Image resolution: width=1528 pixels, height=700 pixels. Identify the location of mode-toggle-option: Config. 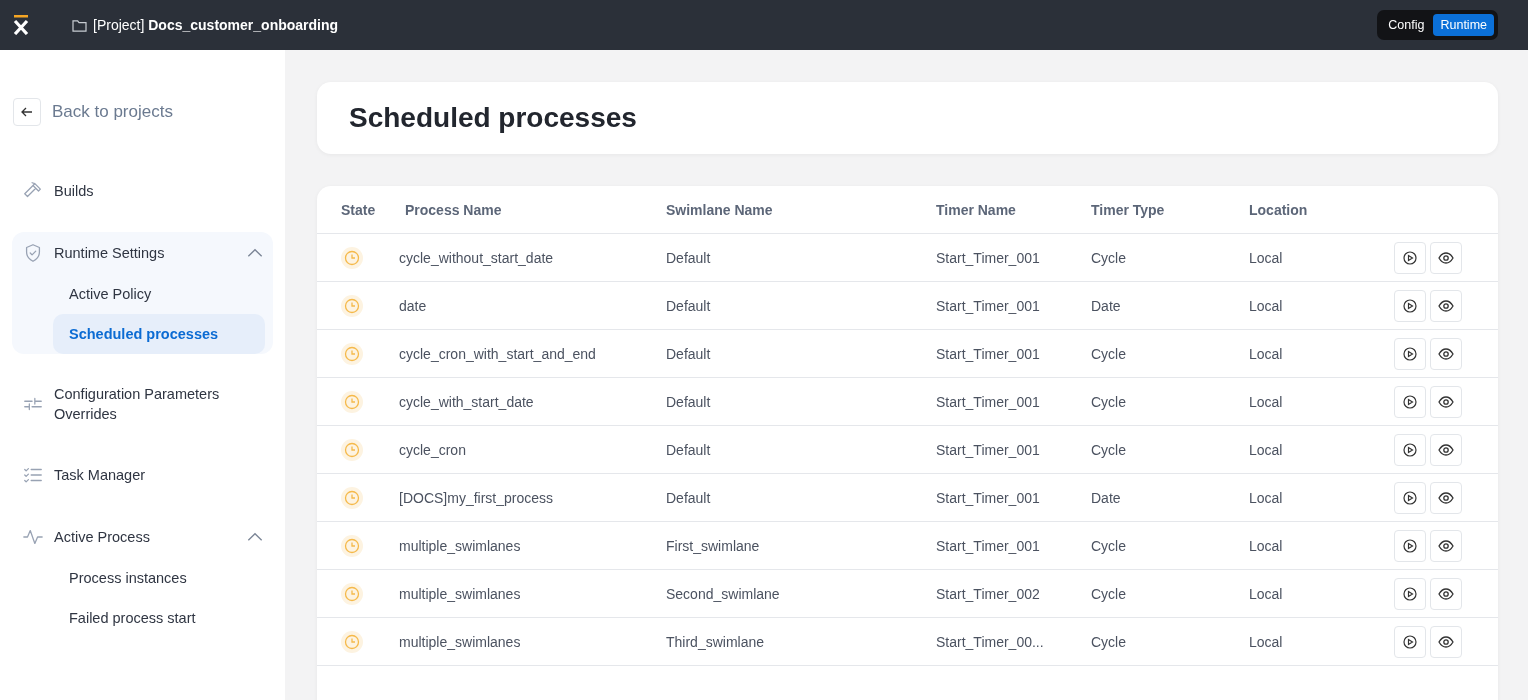
(1406, 25).